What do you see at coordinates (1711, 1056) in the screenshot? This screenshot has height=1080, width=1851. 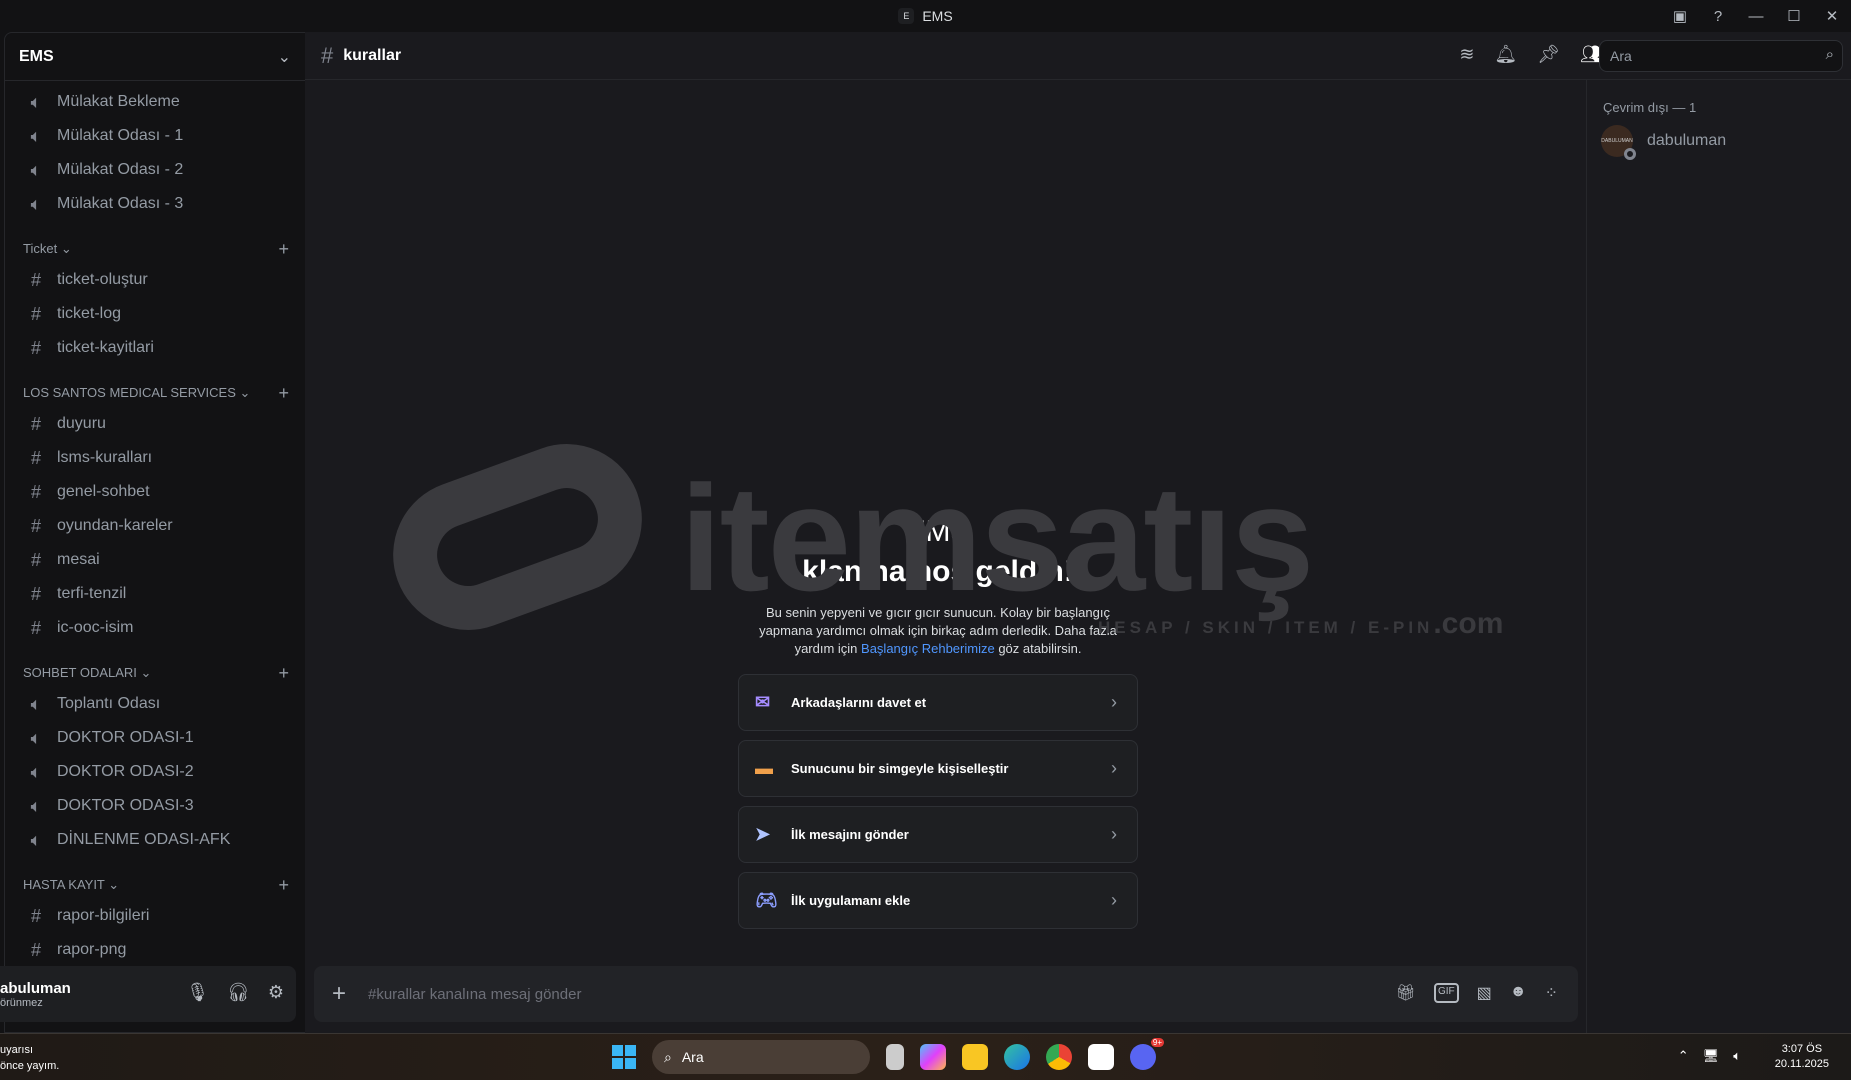 I see `network-icon: 🖥︎` at bounding box center [1711, 1056].